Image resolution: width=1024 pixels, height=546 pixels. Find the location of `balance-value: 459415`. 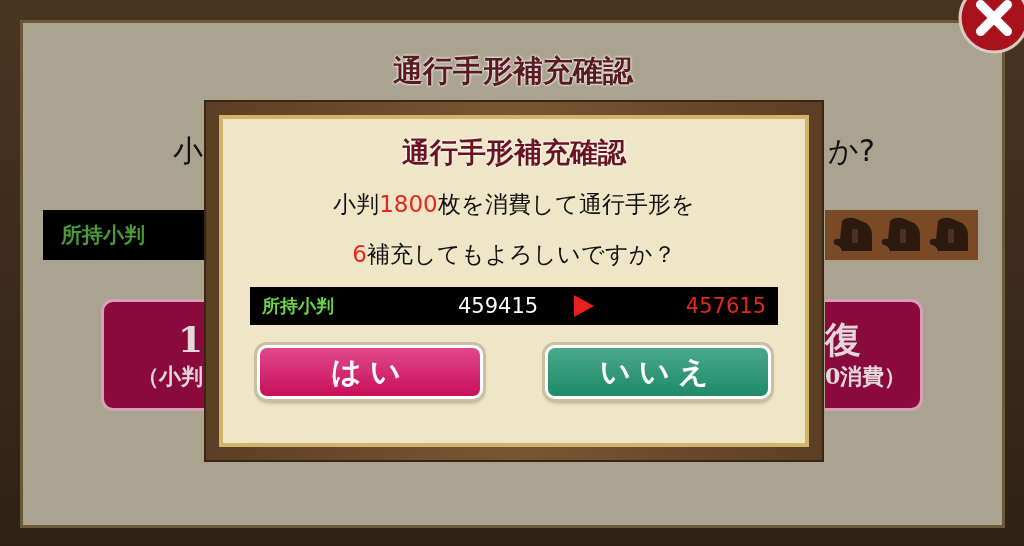

balance-value: 459415 is located at coordinates (499, 306).